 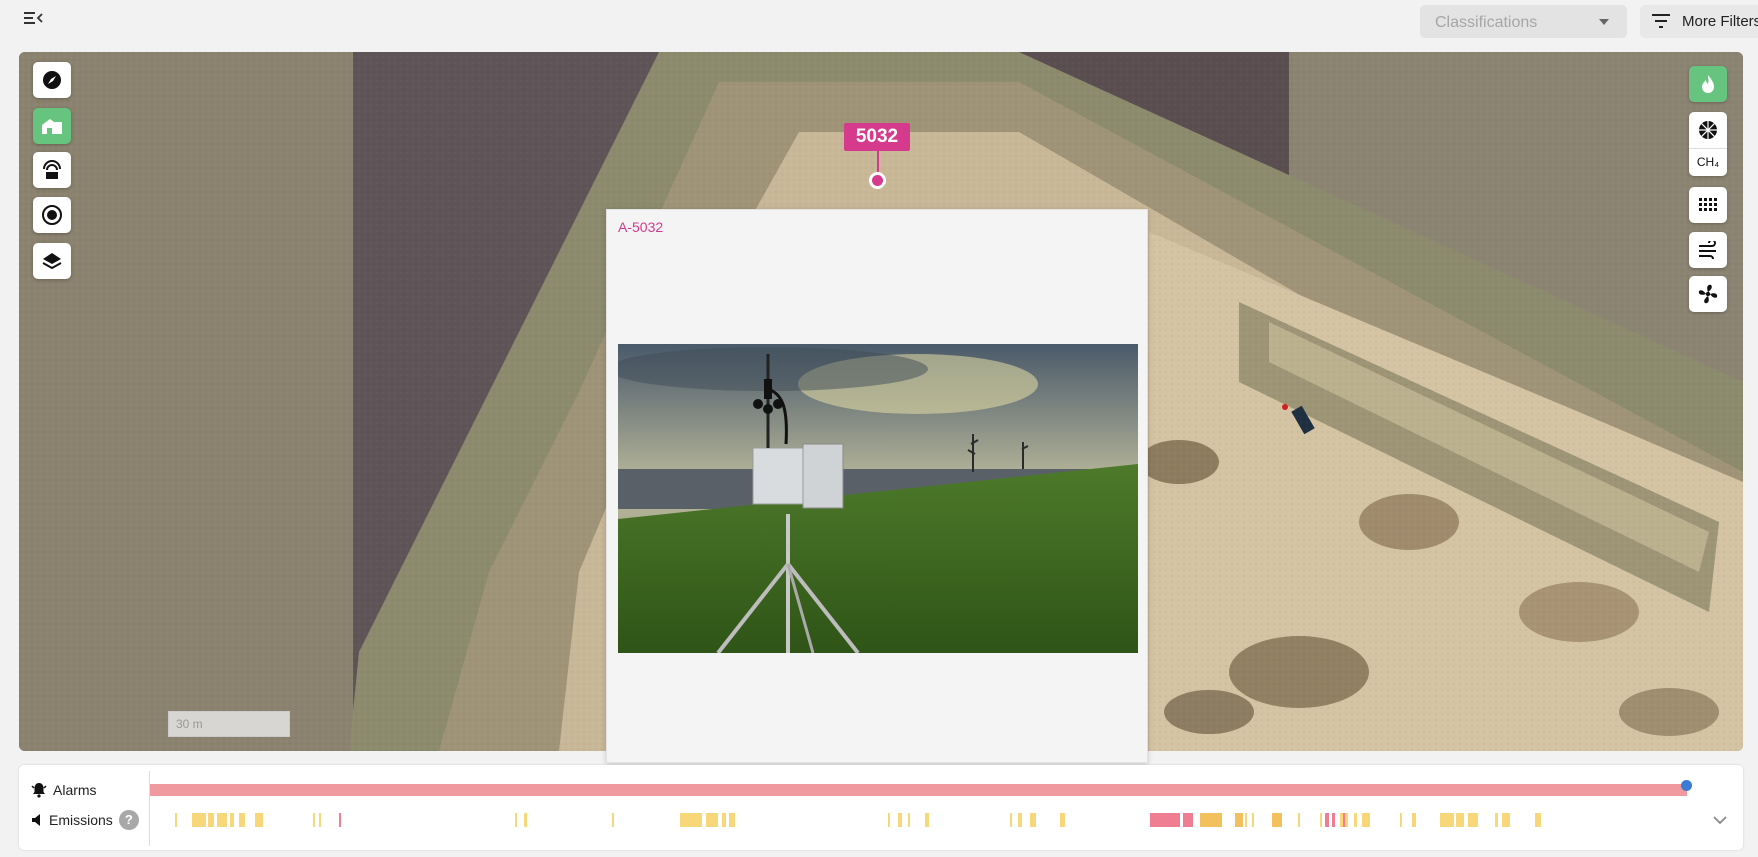 What do you see at coordinates (1708, 162) in the screenshot?
I see `ch4-label: CH₄` at bounding box center [1708, 162].